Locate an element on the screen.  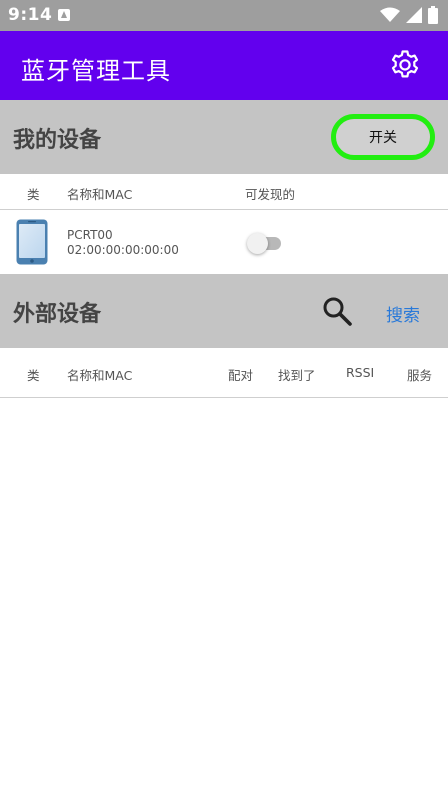
external-devices-header: 外部设备 搜索 is located at coordinates (224, 311).